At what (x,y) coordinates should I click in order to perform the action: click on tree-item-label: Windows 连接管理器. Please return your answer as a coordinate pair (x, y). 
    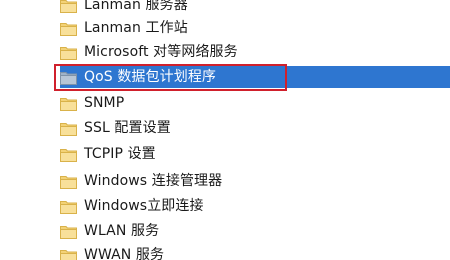
    Looking at the image, I should click on (153, 181).